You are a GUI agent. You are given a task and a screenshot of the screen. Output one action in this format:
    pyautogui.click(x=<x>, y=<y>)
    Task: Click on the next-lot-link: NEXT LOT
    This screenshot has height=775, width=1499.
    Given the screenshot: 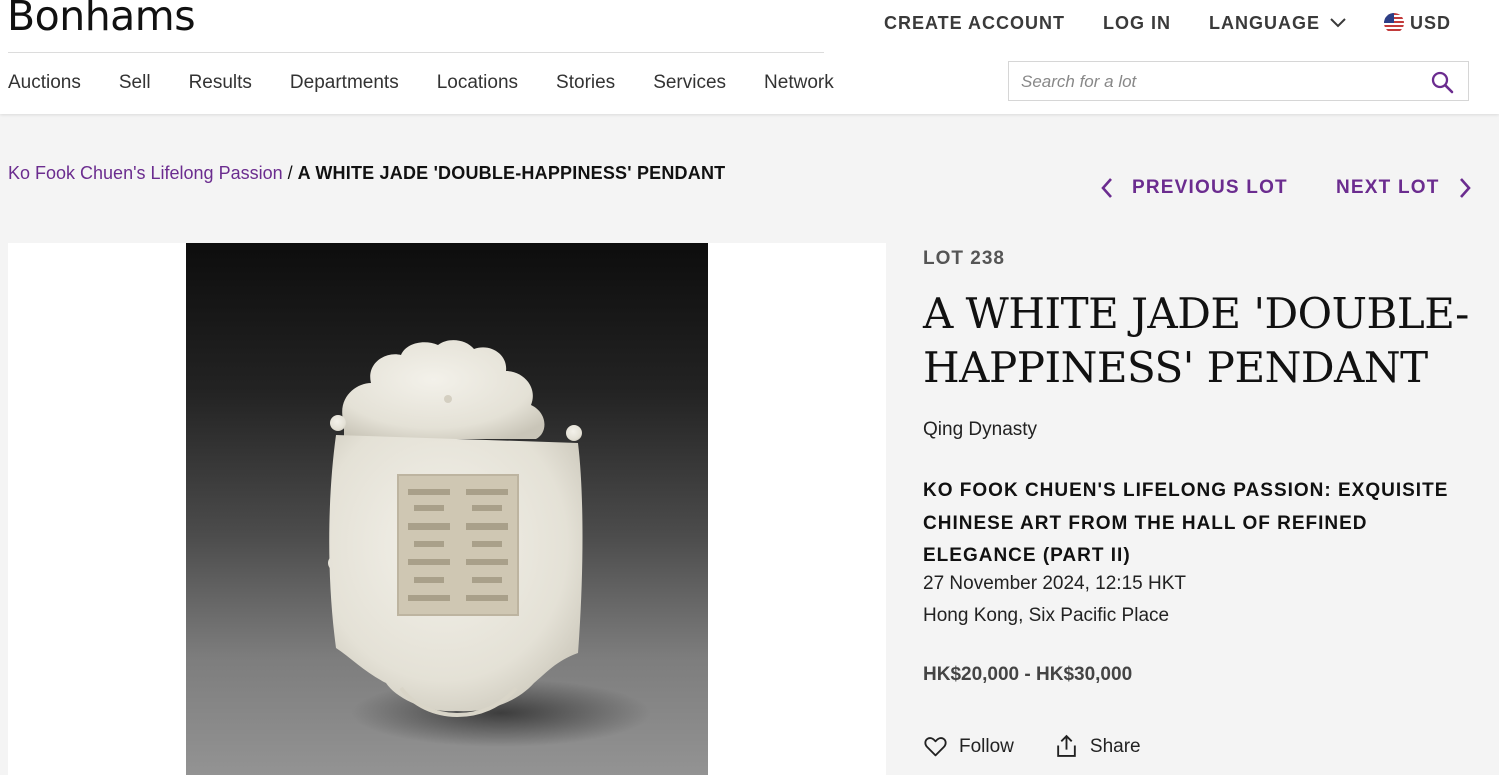 What is the action you would take?
    pyautogui.click(x=1404, y=188)
    